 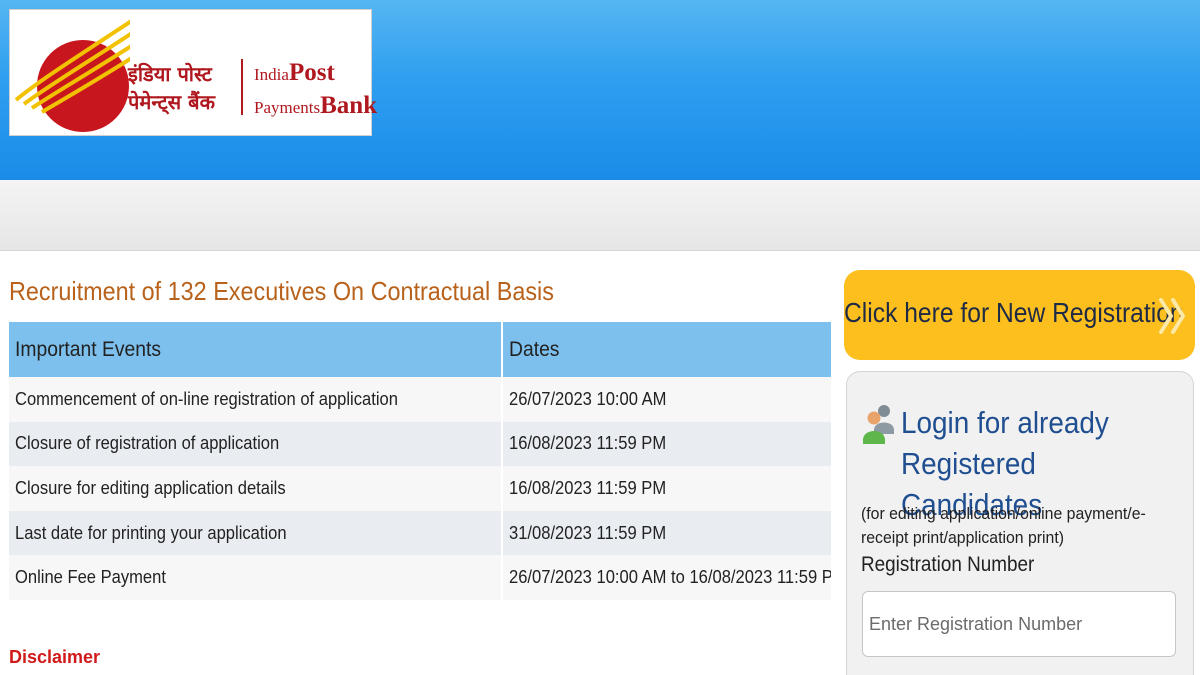 What do you see at coordinates (256, 577) in the screenshot?
I see `event-cell: Online Fee Payment` at bounding box center [256, 577].